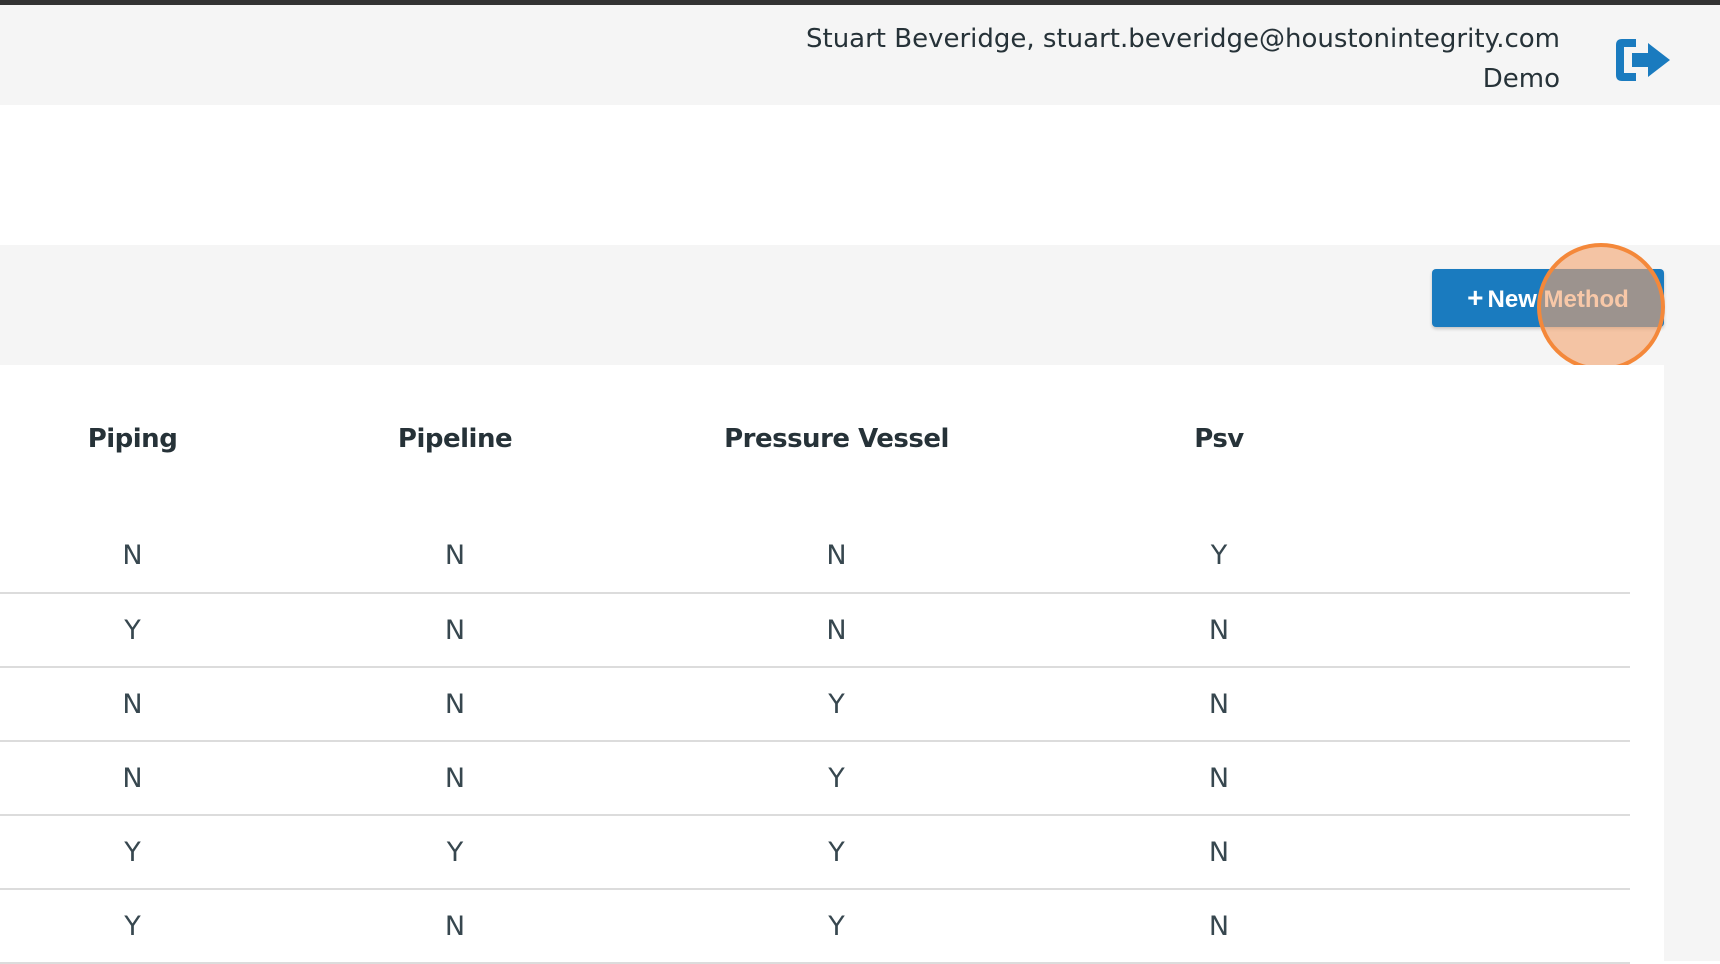  Describe the element at coordinates (836, 442) in the screenshot. I see `column-header-pressure-vessel: Pressure Vessel` at that location.